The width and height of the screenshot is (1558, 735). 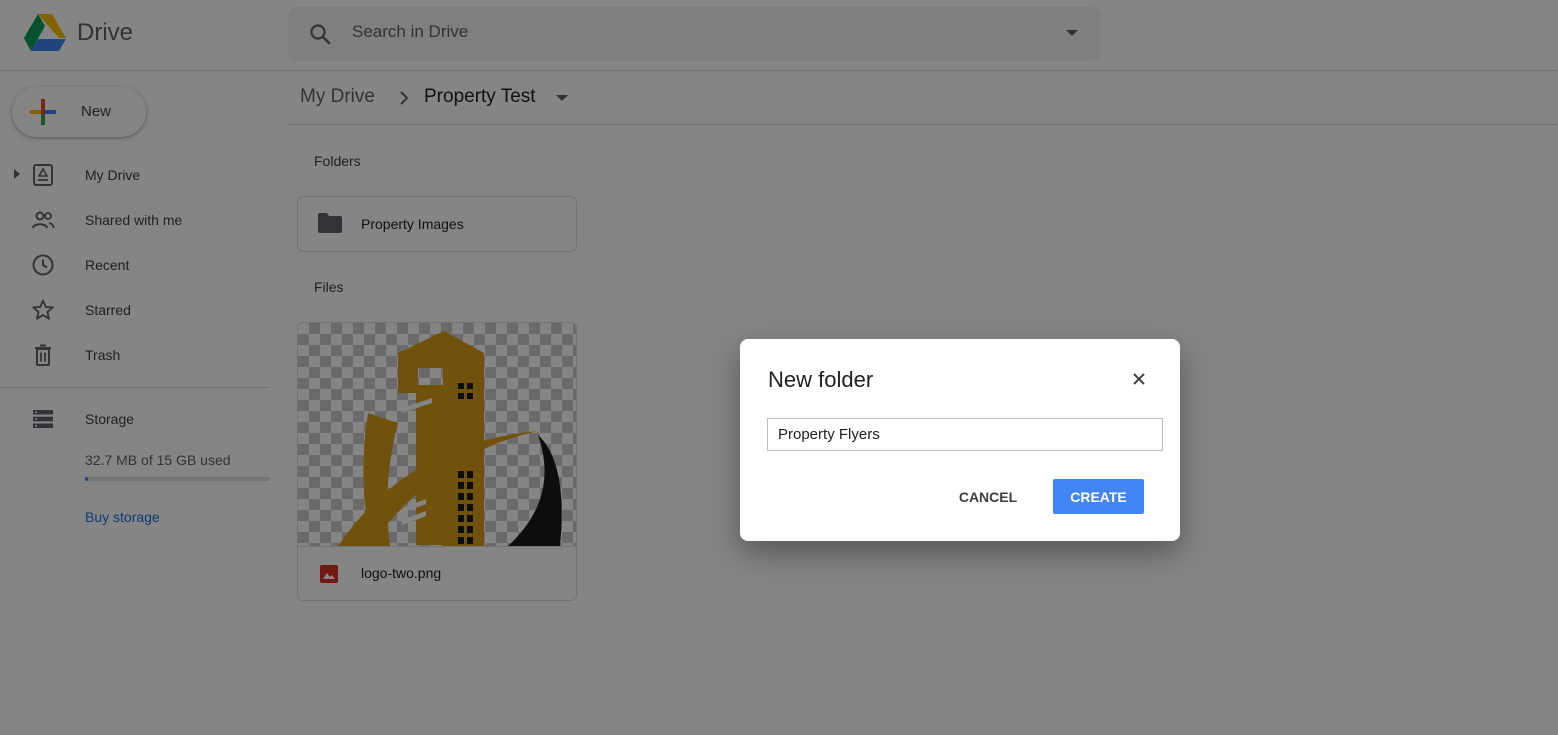 What do you see at coordinates (1139, 379) in the screenshot?
I see `close-icon` at bounding box center [1139, 379].